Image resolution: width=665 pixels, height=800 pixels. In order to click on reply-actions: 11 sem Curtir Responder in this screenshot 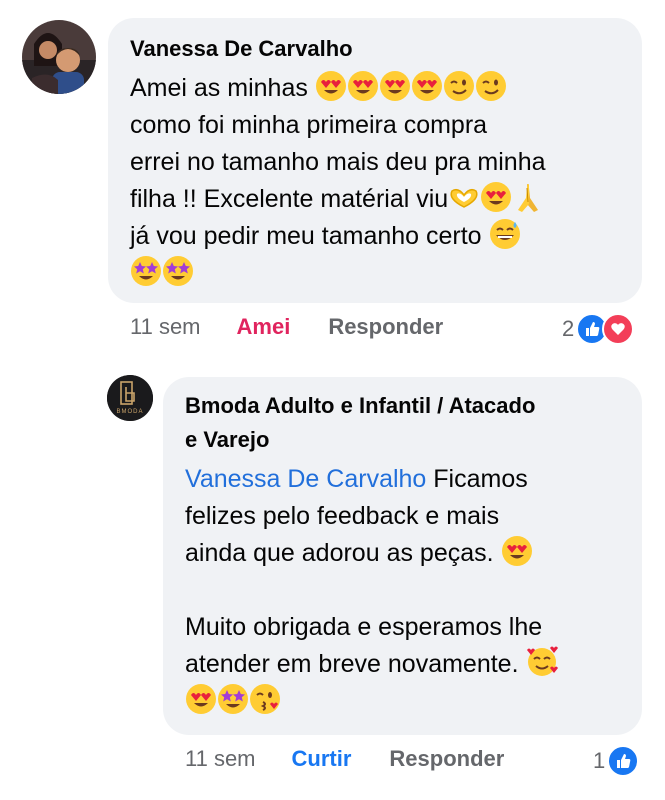, I will do `click(344, 759)`.